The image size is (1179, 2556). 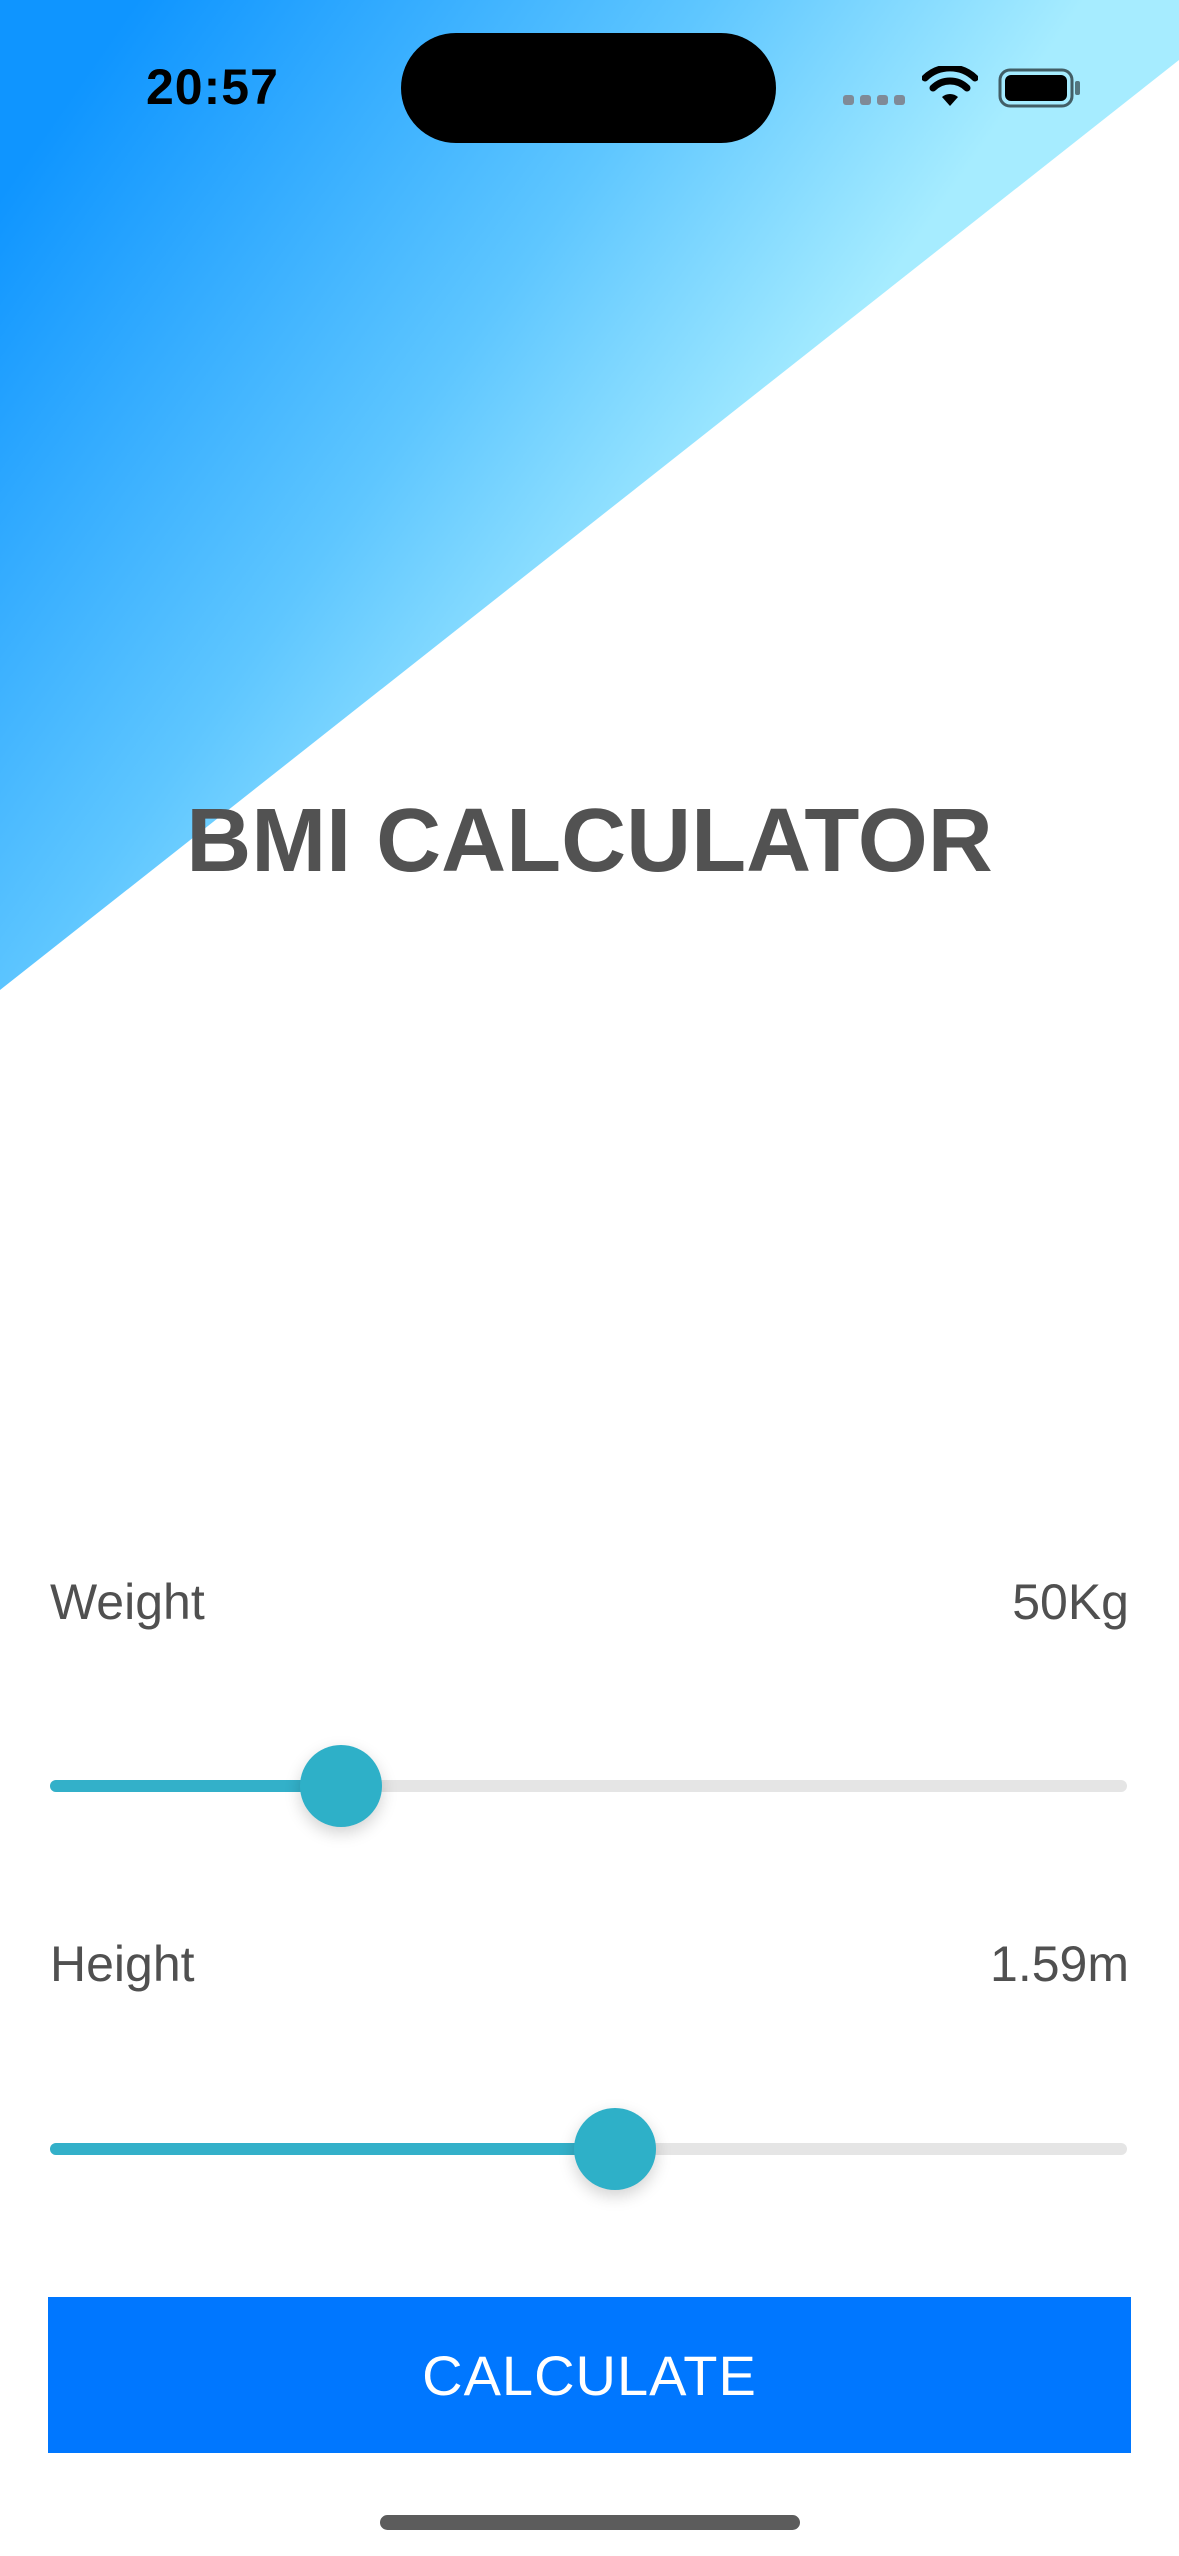 What do you see at coordinates (874, 100) in the screenshot?
I see `cellular-signal-icon` at bounding box center [874, 100].